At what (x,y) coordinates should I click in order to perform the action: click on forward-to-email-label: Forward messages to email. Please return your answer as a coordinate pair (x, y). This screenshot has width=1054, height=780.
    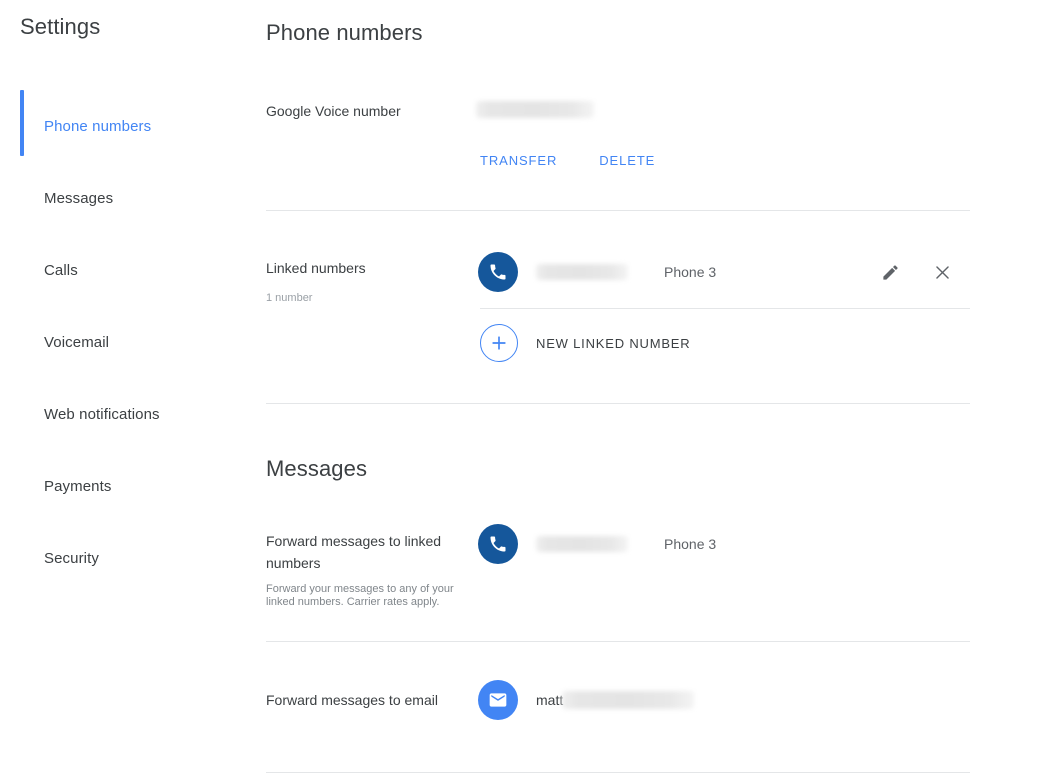
    Looking at the image, I should click on (352, 700).